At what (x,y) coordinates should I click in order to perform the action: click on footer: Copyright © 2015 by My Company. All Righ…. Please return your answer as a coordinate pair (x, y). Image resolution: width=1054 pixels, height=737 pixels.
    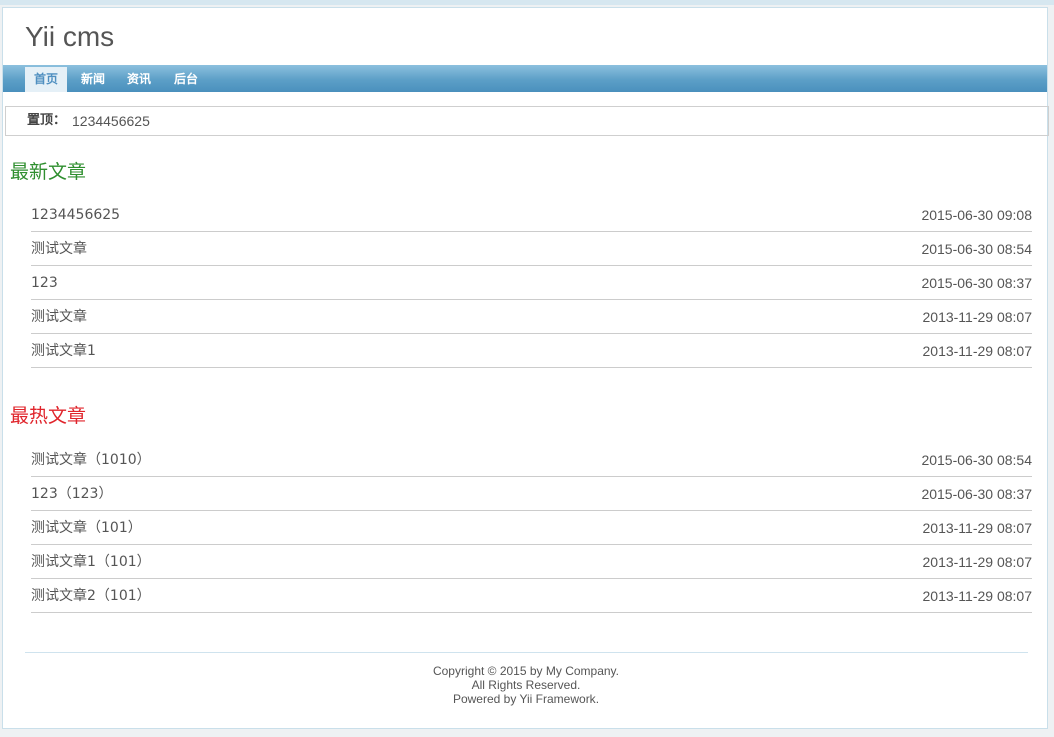
    Looking at the image, I should click on (526, 685).